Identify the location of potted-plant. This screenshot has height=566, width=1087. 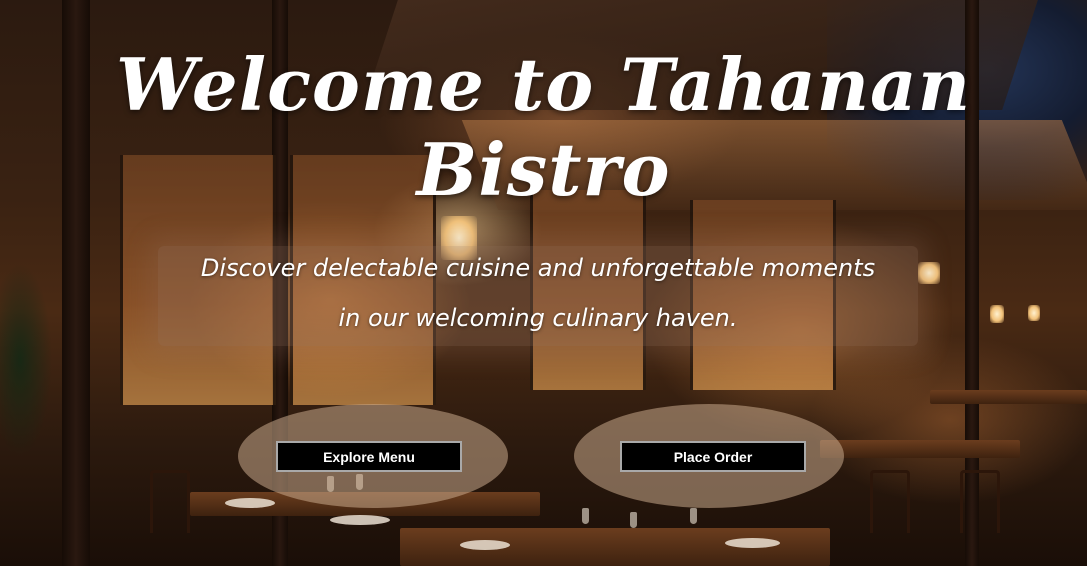
(35, 403).